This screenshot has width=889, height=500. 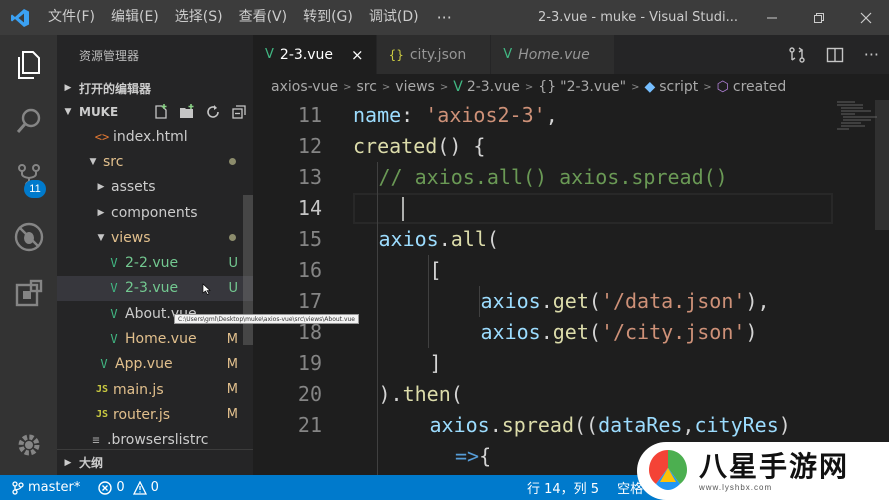 What do you see at coordinates (233, 263) in the screenshot?
I see `untracked-status: U` at bounding box center [233, 263].